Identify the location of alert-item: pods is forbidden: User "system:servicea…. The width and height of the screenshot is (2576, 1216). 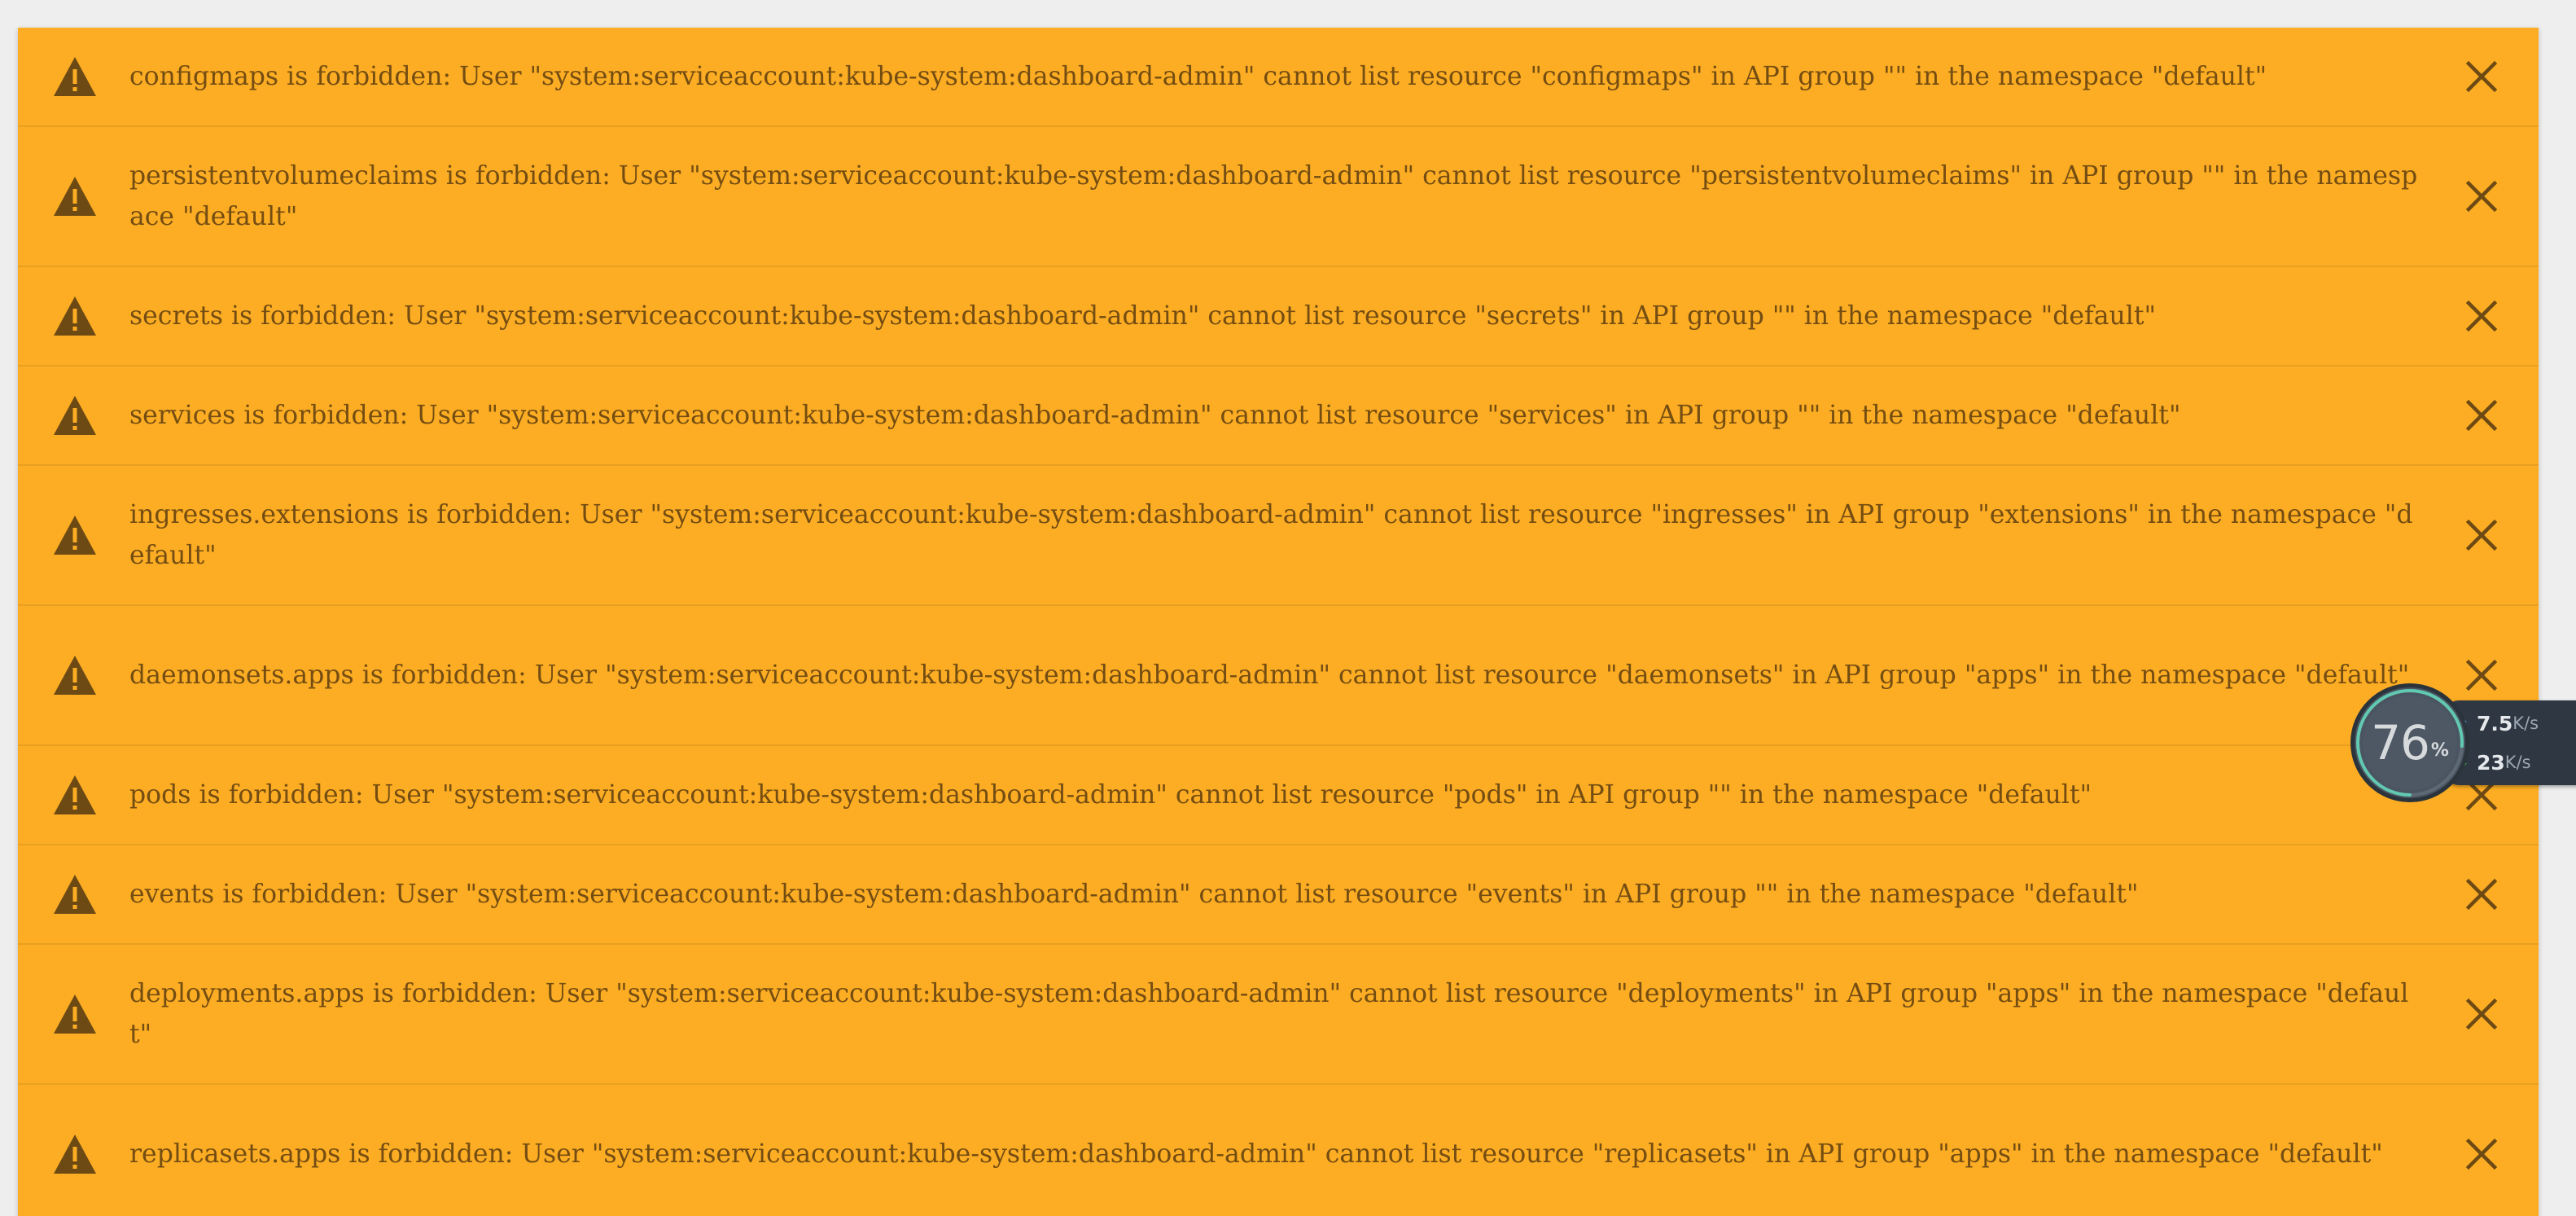
(1278, 795).